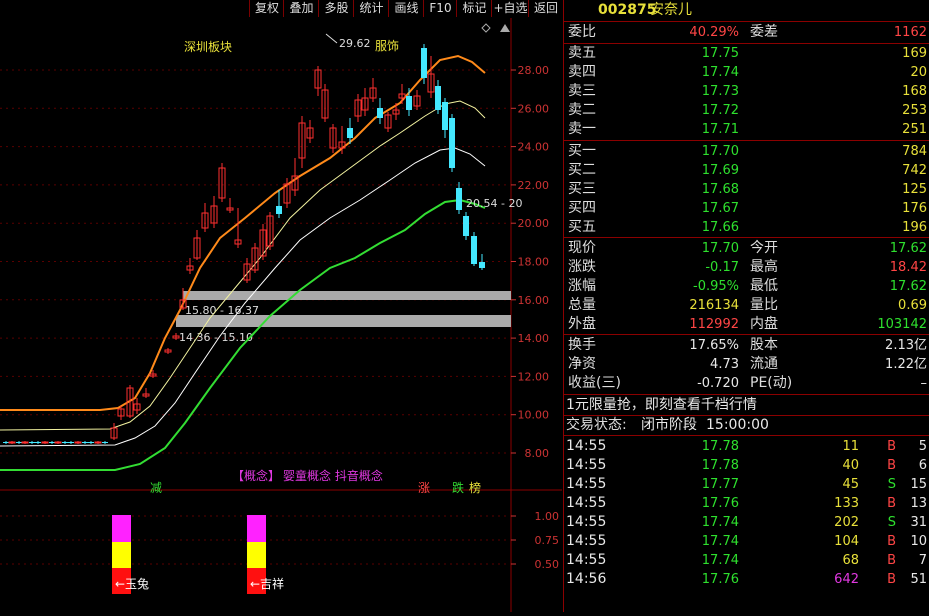 The height and width of the screenshot is (616, 929). Describe the element at coordinates (486, 28) in the screenshot. I see `diamond-icon` at that location.